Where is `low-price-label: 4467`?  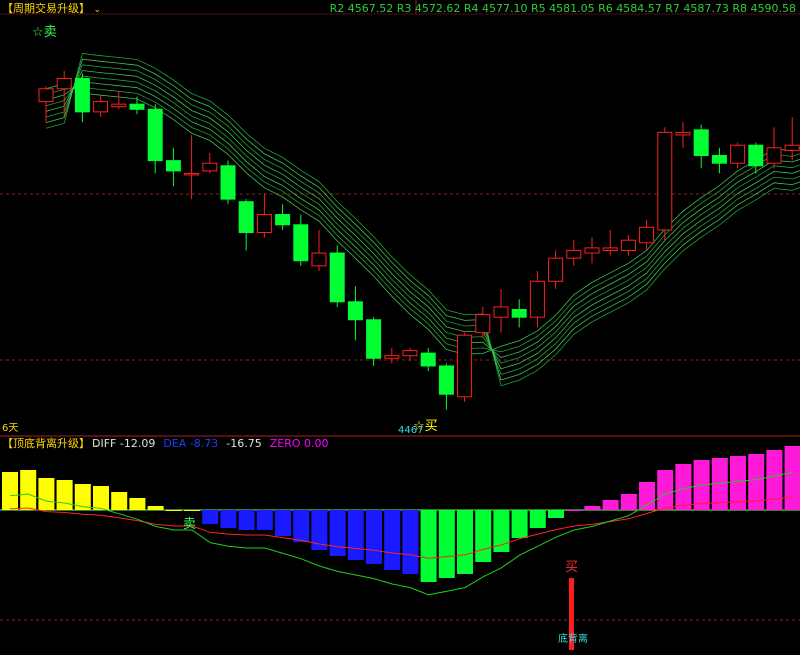
low-price-label: 4467 is located at coordinates (411, 430).